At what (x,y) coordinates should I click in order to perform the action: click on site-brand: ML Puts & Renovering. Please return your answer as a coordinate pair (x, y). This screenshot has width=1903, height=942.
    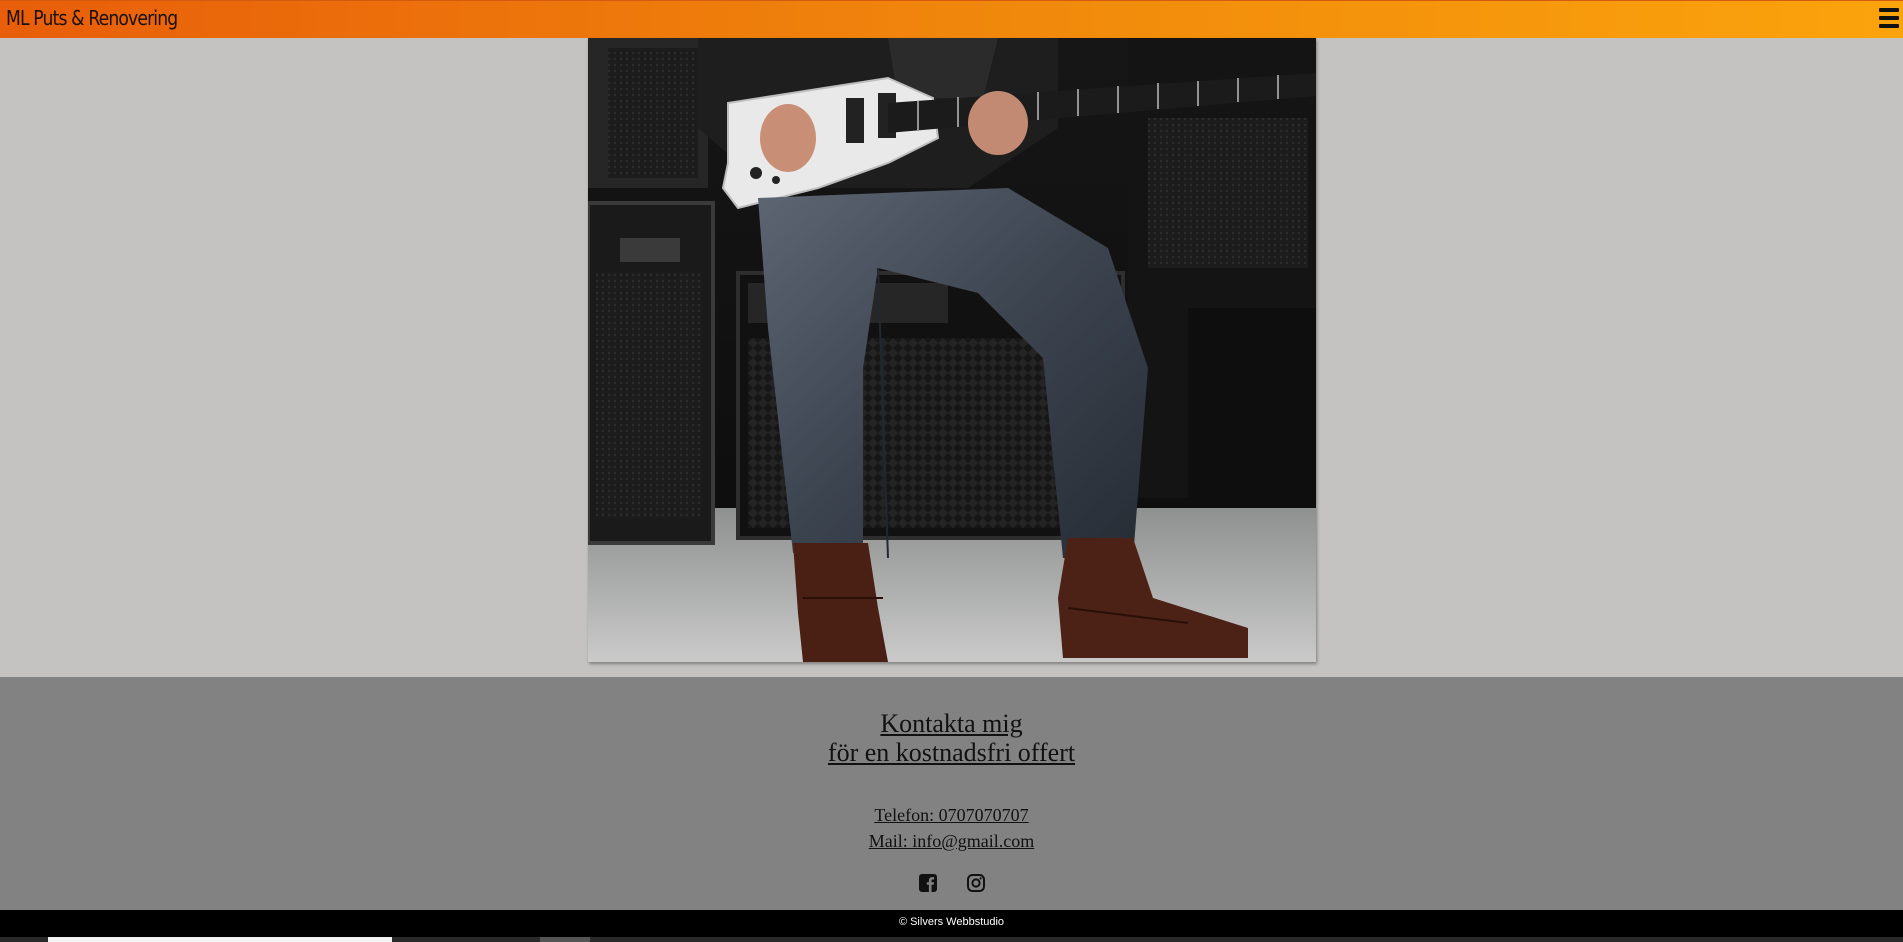
    Looking at the image, I should click on (92, 18).